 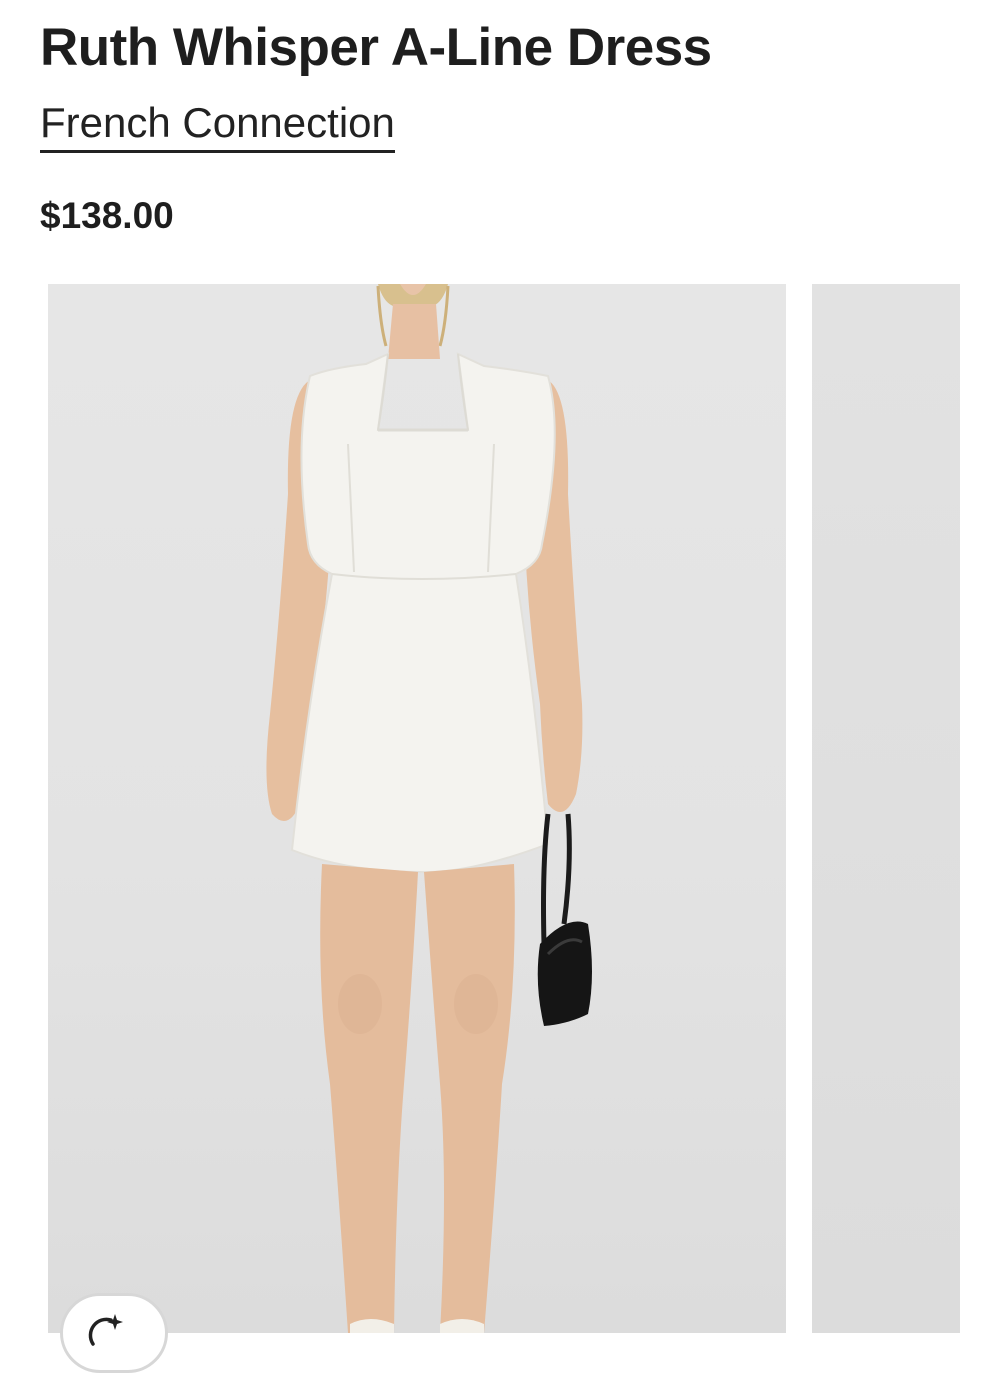 I want to click on brand-link: French Connection, so click(x=217, y=124).